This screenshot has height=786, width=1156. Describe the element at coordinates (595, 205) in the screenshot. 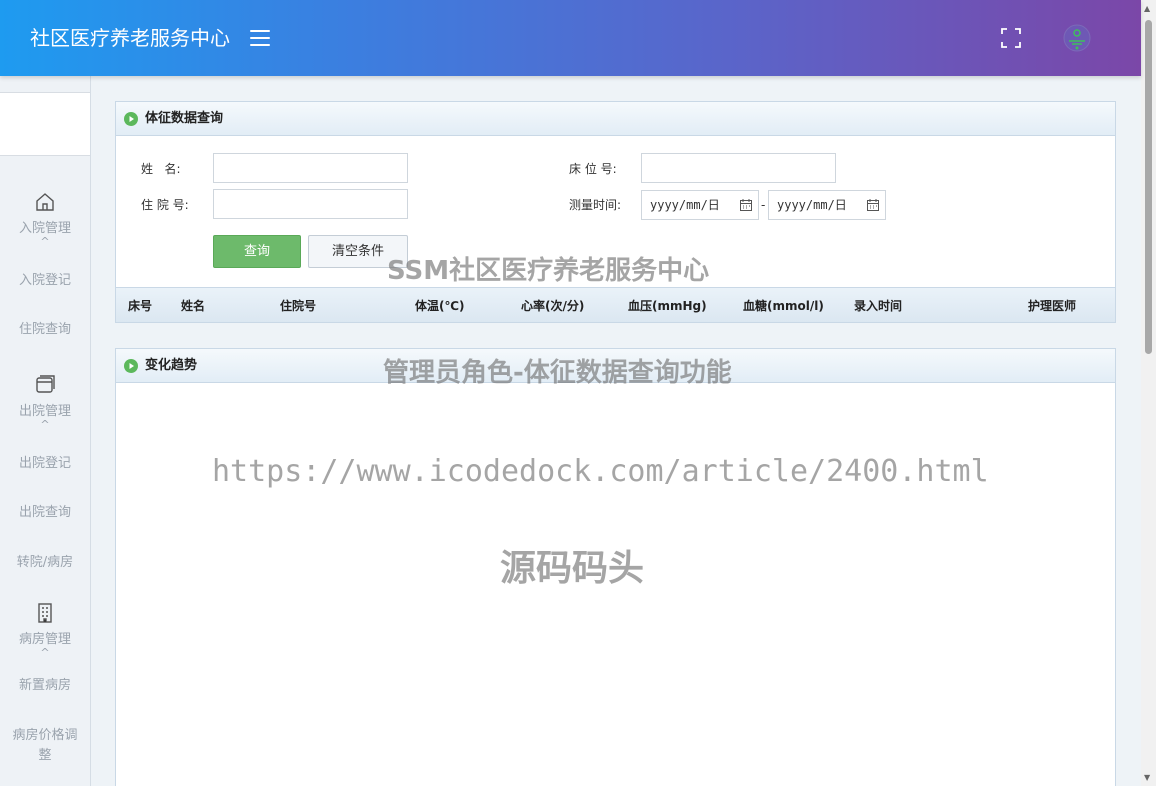

I see `measure-time-label: 测量时间:` at that location.